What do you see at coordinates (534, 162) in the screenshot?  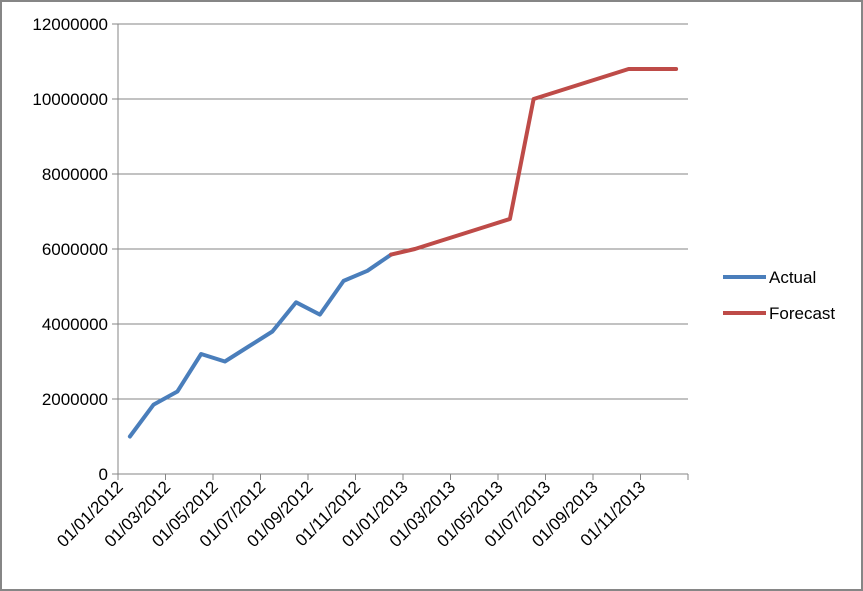 I see `series-line-forecast` at bounding box center [534, 162].